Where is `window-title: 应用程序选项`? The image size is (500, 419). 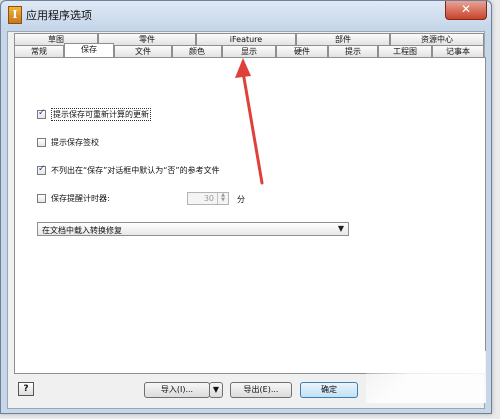 window-title: 应用程序选项 is located at coordinates (59, 15).